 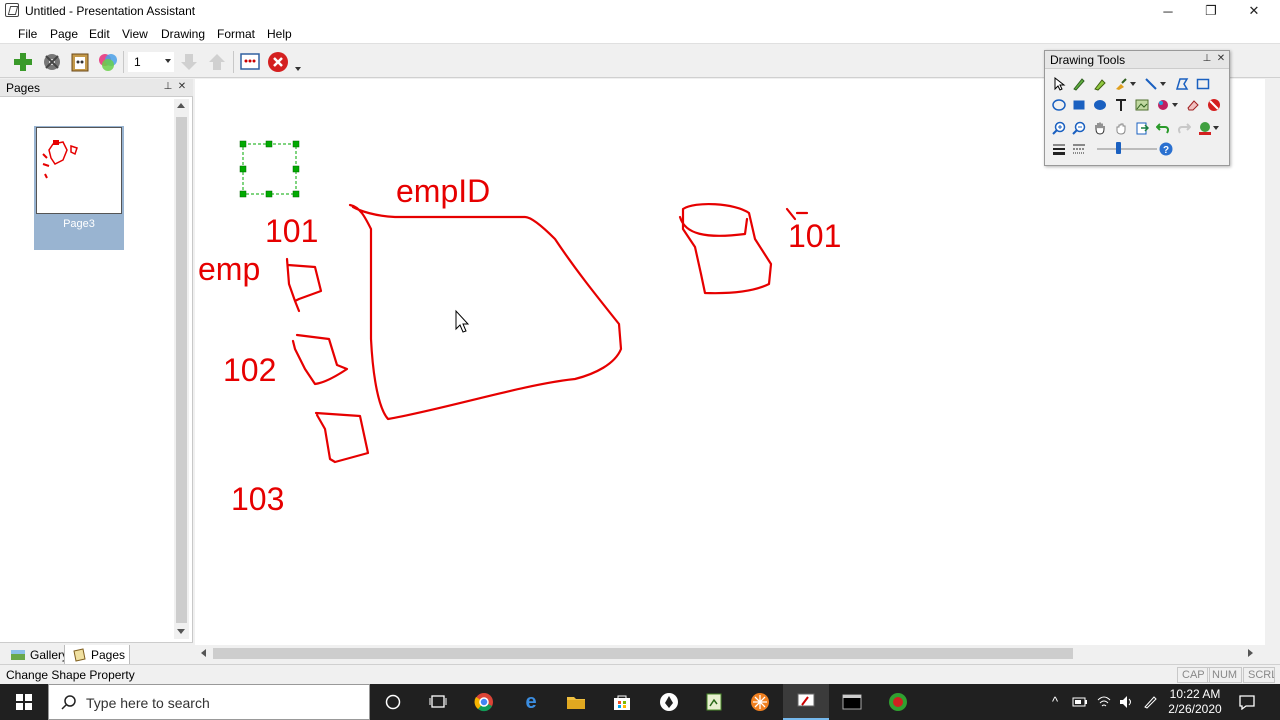 I want to click on pen-icon, so click(x=1078, y=84).